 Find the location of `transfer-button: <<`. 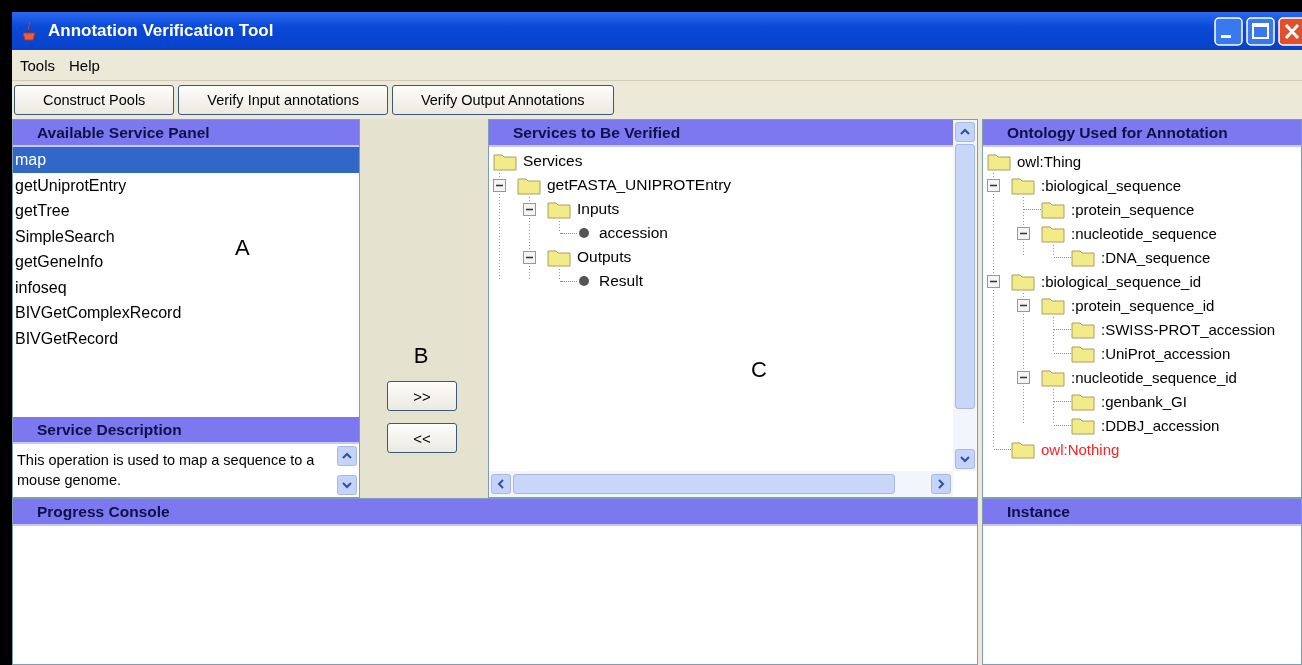

transfer-button: << is located at coordinates (422, 438).